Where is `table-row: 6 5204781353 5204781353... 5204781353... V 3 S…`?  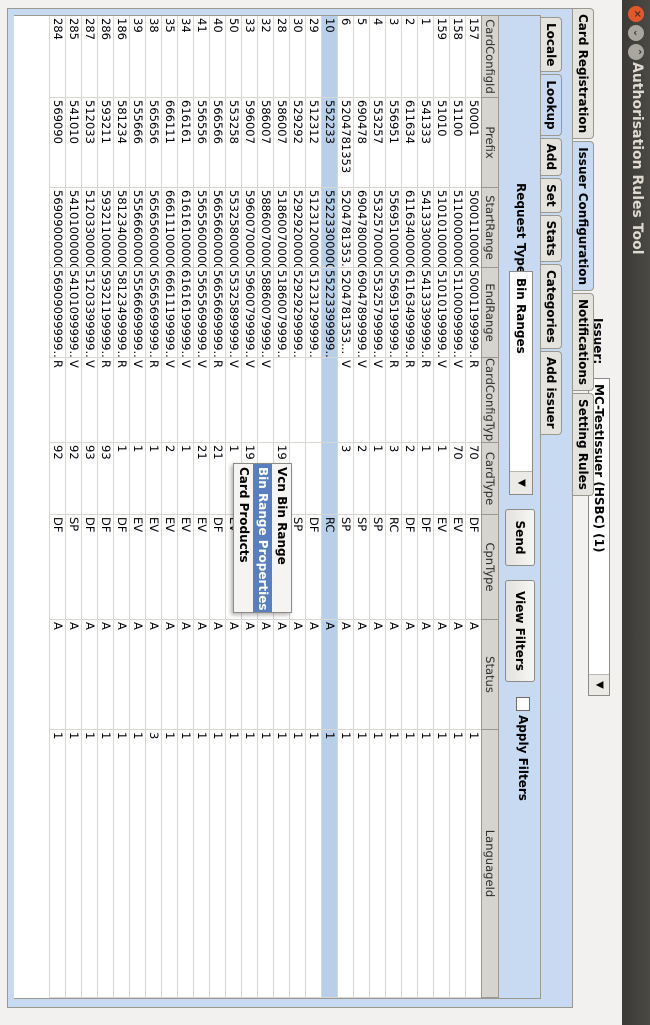 table-row: 6 5204781353 5204781353... 5204781353... V 3 S… is located at coordinates (345, 507).